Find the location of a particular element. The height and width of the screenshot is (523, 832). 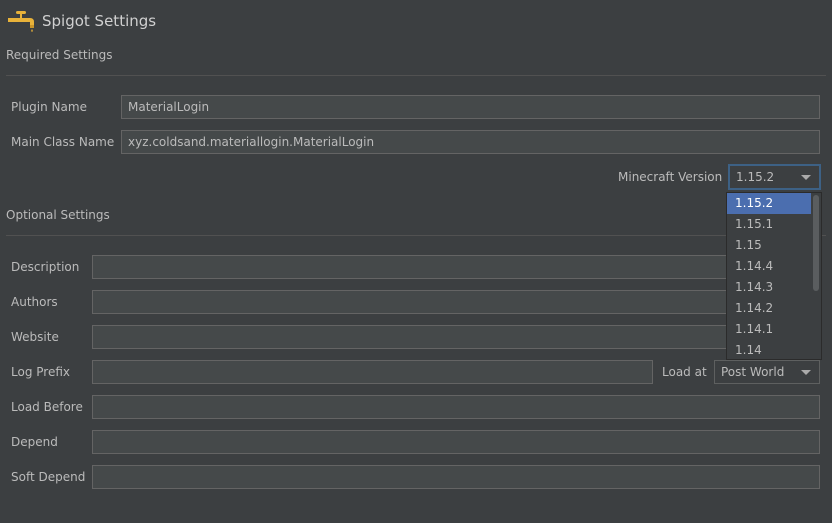

load-before-field is located at coordinates (456, 407).